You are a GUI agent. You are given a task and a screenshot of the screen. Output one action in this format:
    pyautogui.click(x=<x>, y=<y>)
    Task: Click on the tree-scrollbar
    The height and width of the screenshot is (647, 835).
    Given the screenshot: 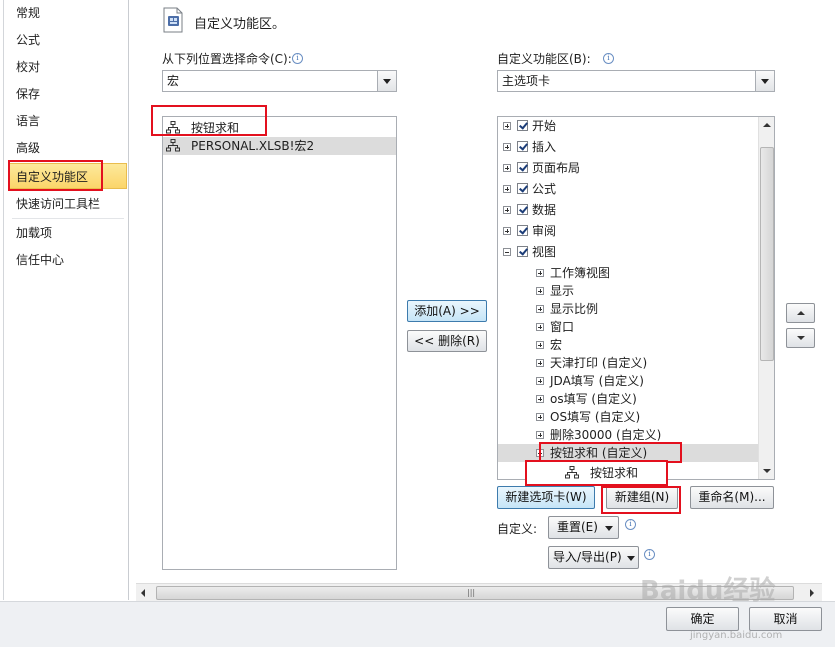 What is the action you would take?
    pyautogui.click(x=766, y=298)
    